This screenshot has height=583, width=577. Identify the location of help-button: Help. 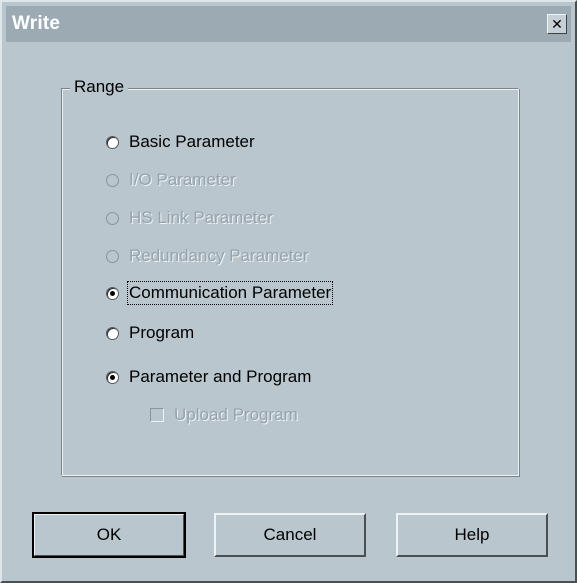
(472, 535).